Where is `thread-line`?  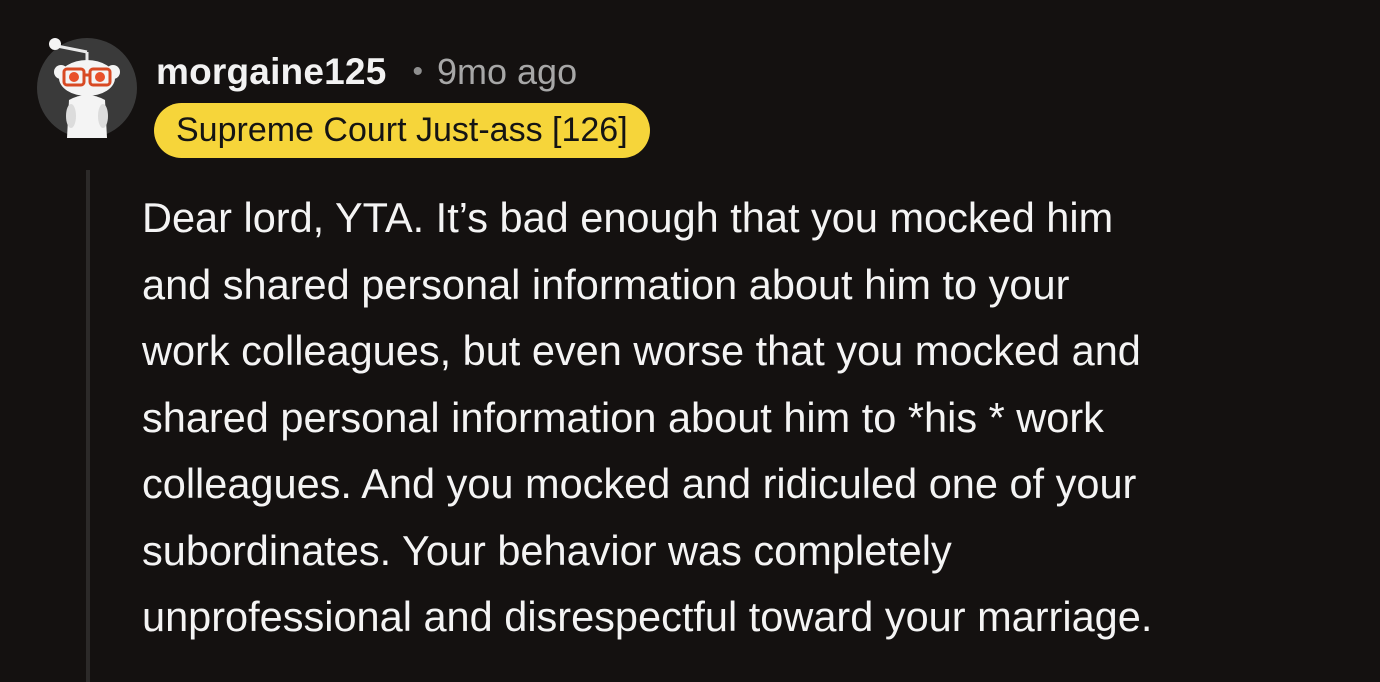
thread-line is located at coordinates (88, 426).